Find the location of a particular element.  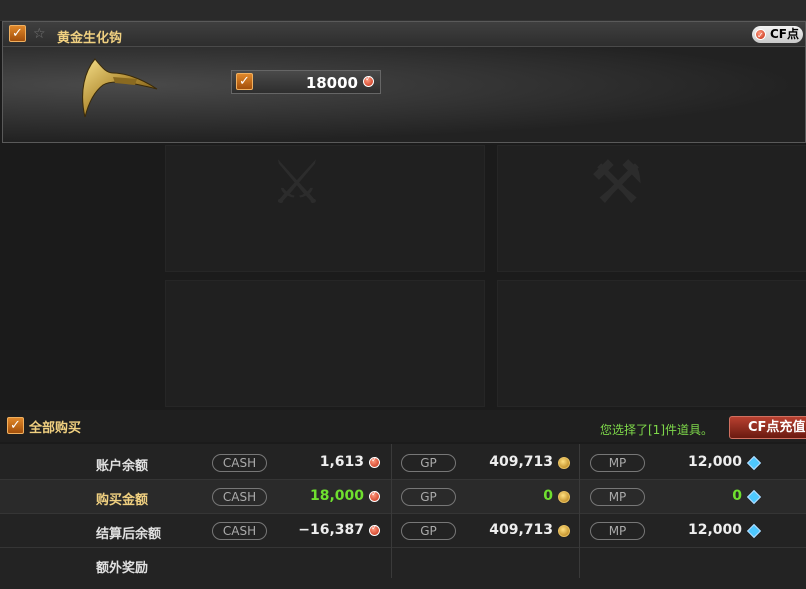

row-label: 额外奖励 is located at coordinates (122, 568).